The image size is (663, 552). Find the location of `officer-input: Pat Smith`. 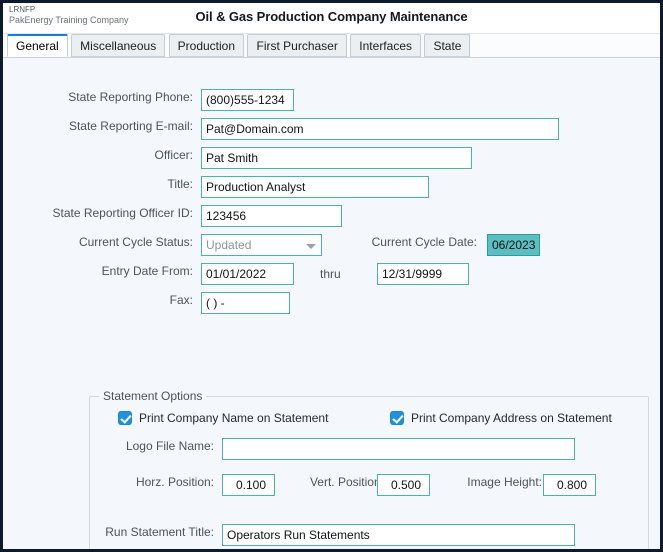

officer-input: Pat Smith is located at coordinates (336, 158).